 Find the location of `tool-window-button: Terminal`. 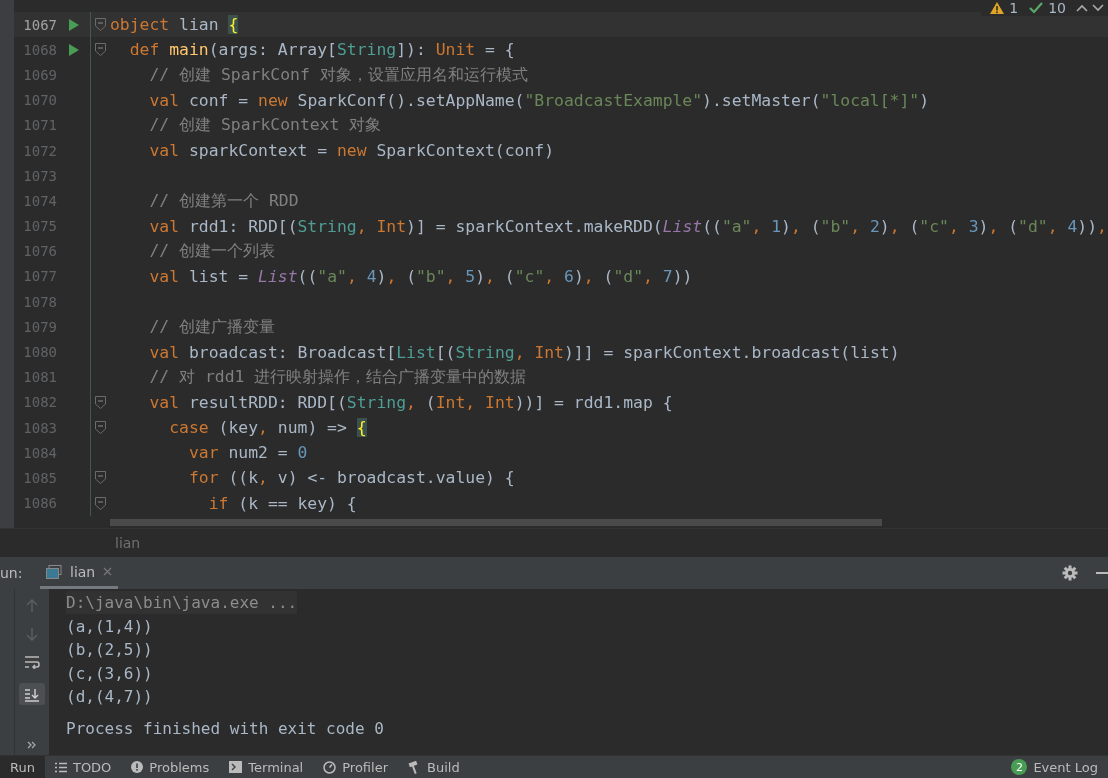

tool-window-button: Terminal is located at coordinates (266, 767).